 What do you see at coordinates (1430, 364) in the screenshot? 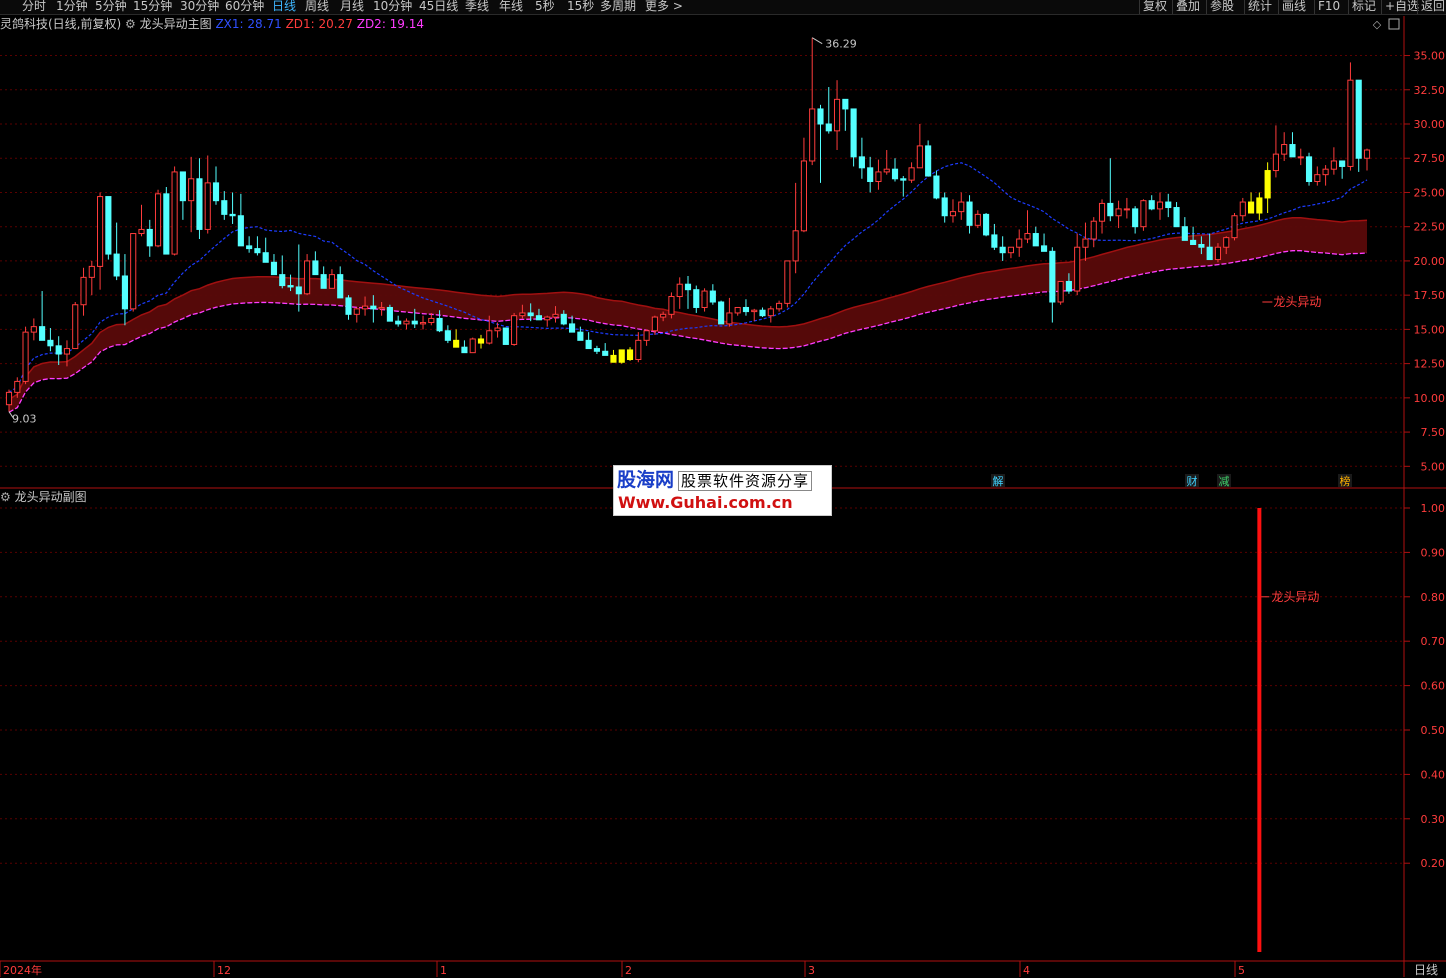
I see `main-y-tick-label: 12.50` at bounding box center [1430, 364].